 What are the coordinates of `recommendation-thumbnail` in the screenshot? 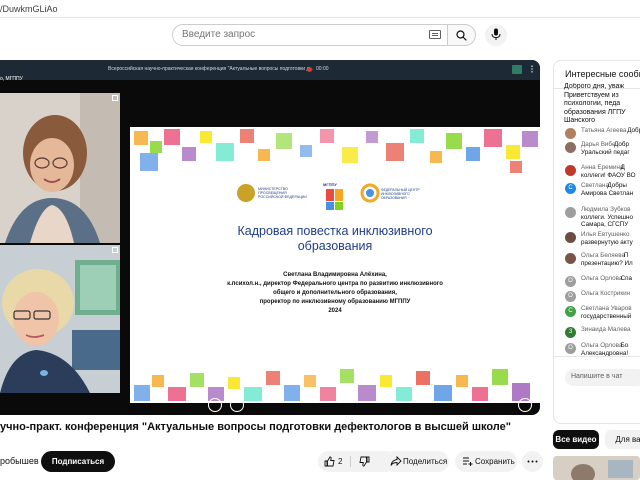 It's located at (596, 468).